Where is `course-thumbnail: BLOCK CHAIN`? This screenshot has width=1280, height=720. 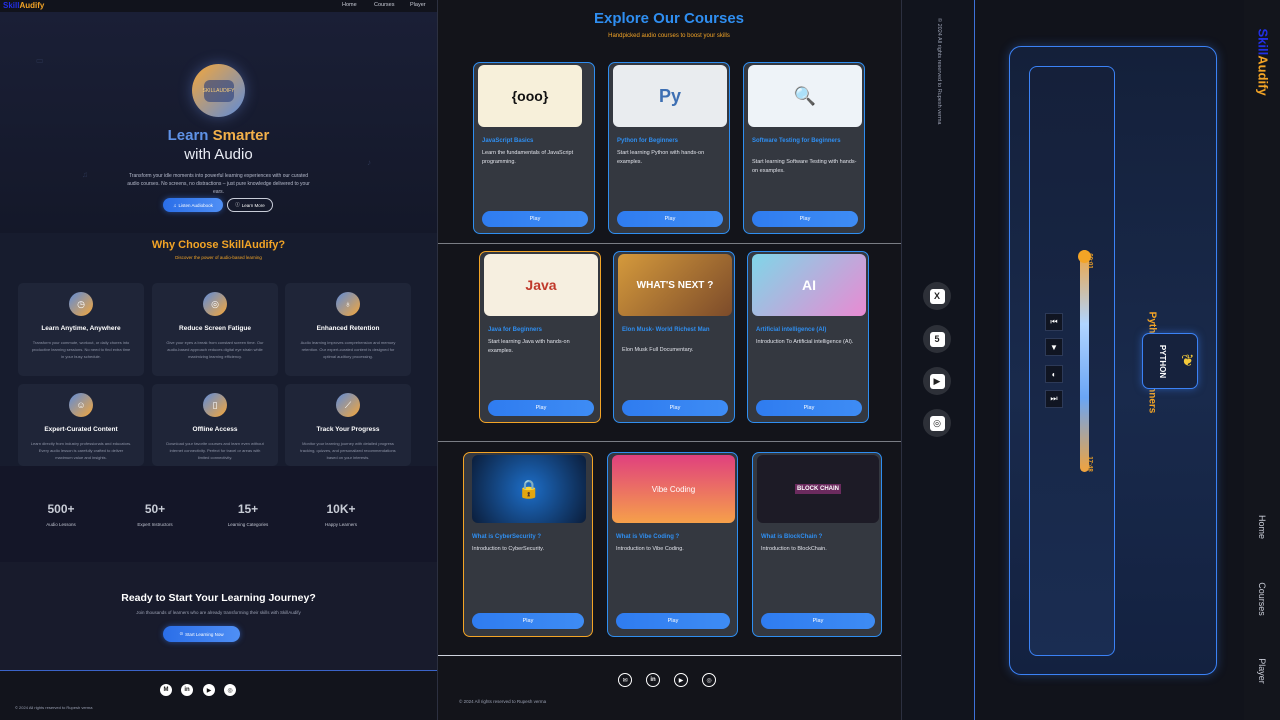
course-thumbnail: BLOCK CHAIN is located at coordinates (818, 489).